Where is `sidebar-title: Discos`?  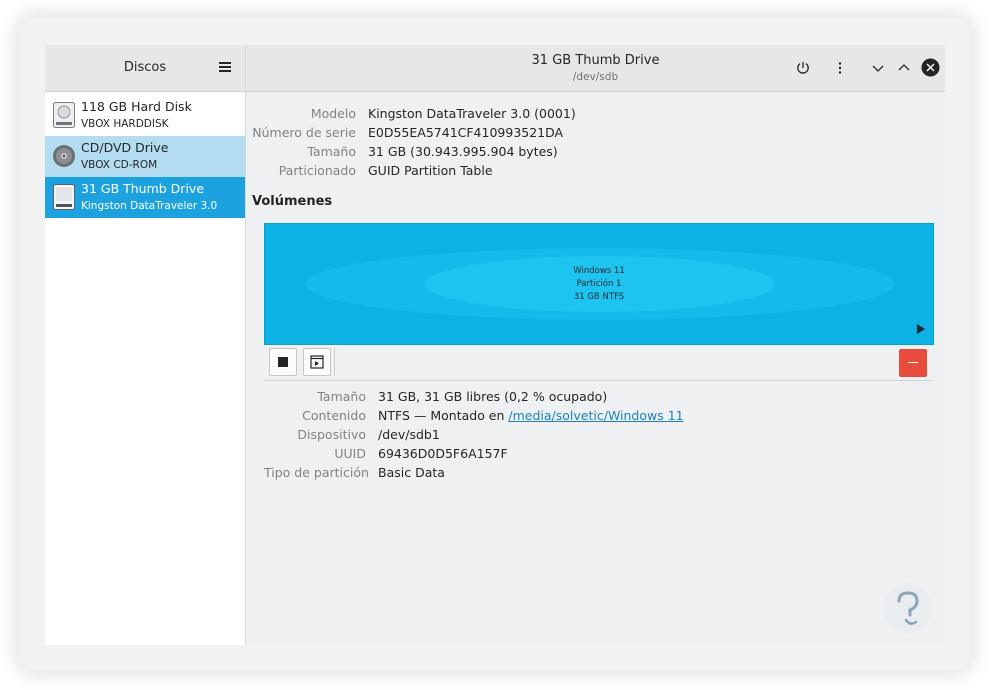
sidebar-title: Discos is located at coordinates (145, 67).